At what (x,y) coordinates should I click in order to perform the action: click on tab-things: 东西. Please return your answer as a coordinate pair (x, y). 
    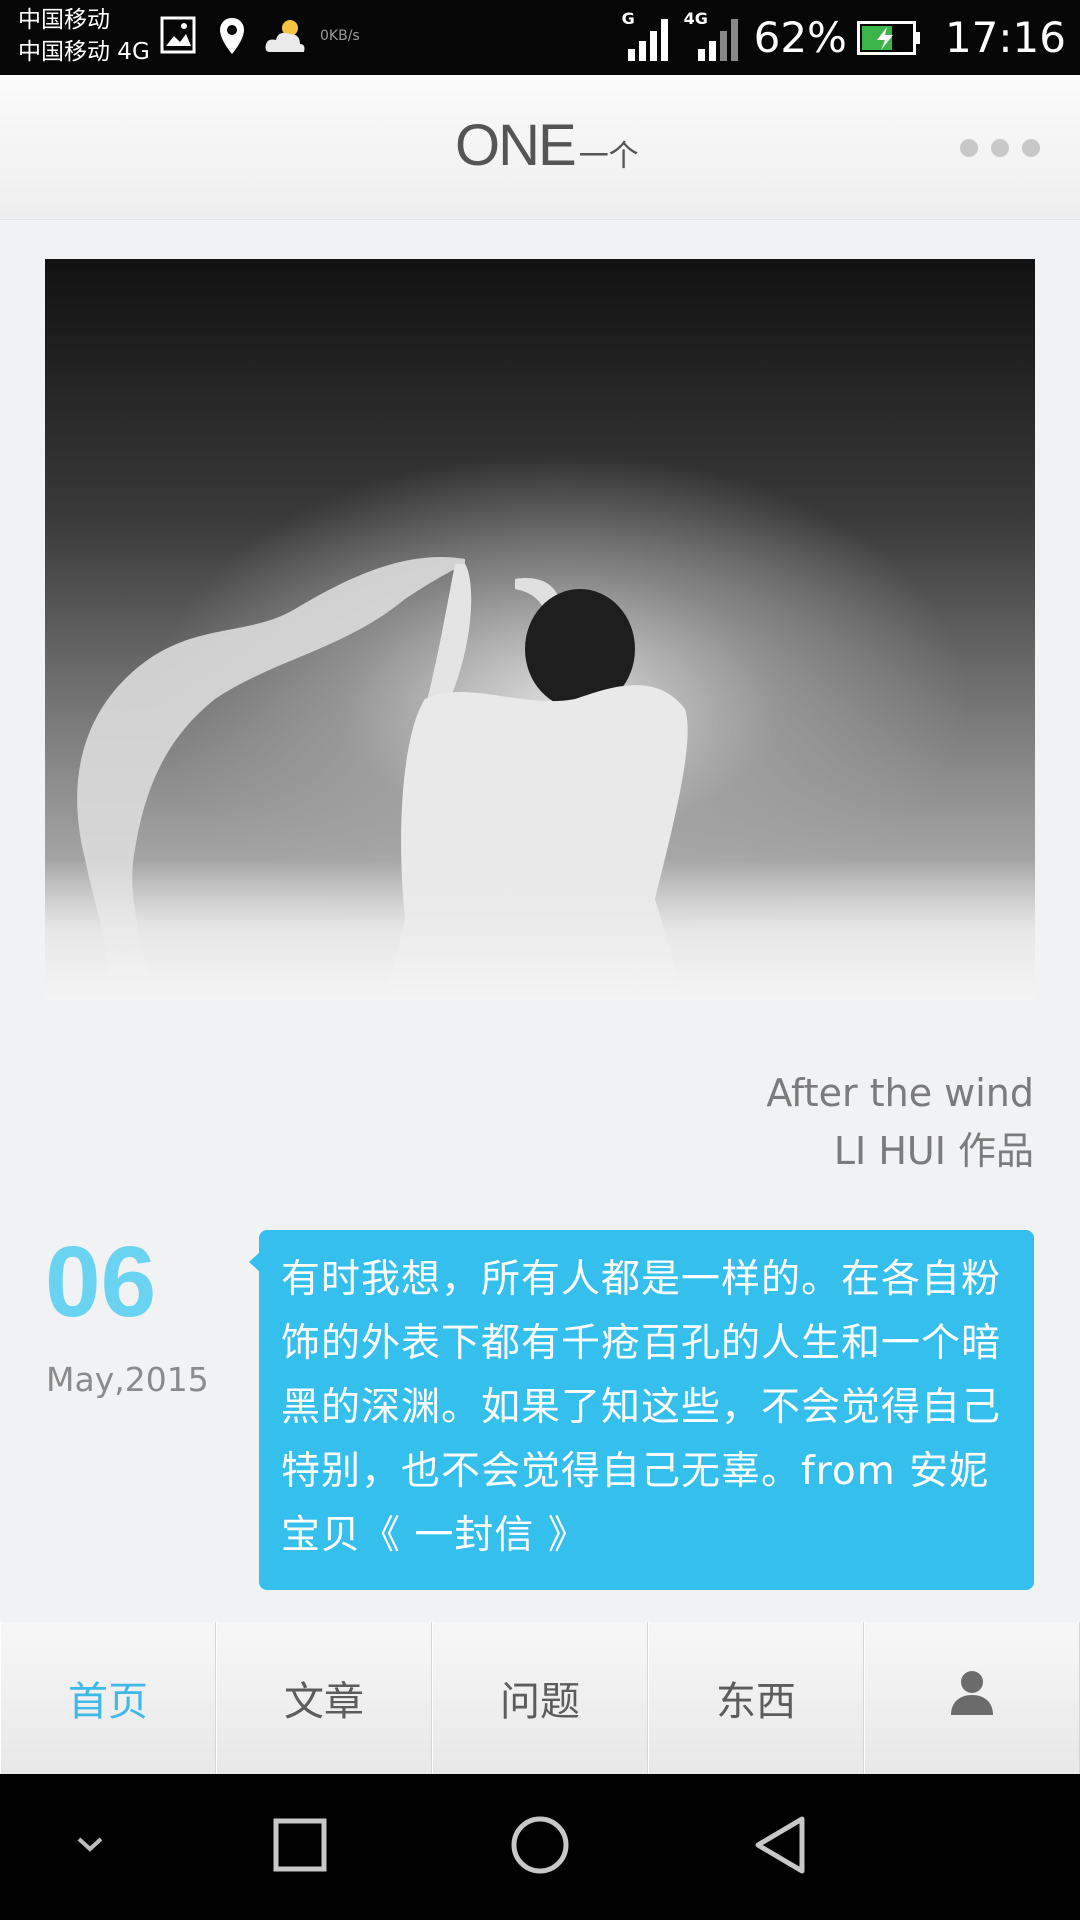
    Looking at the image, I should click on (756, 1698).